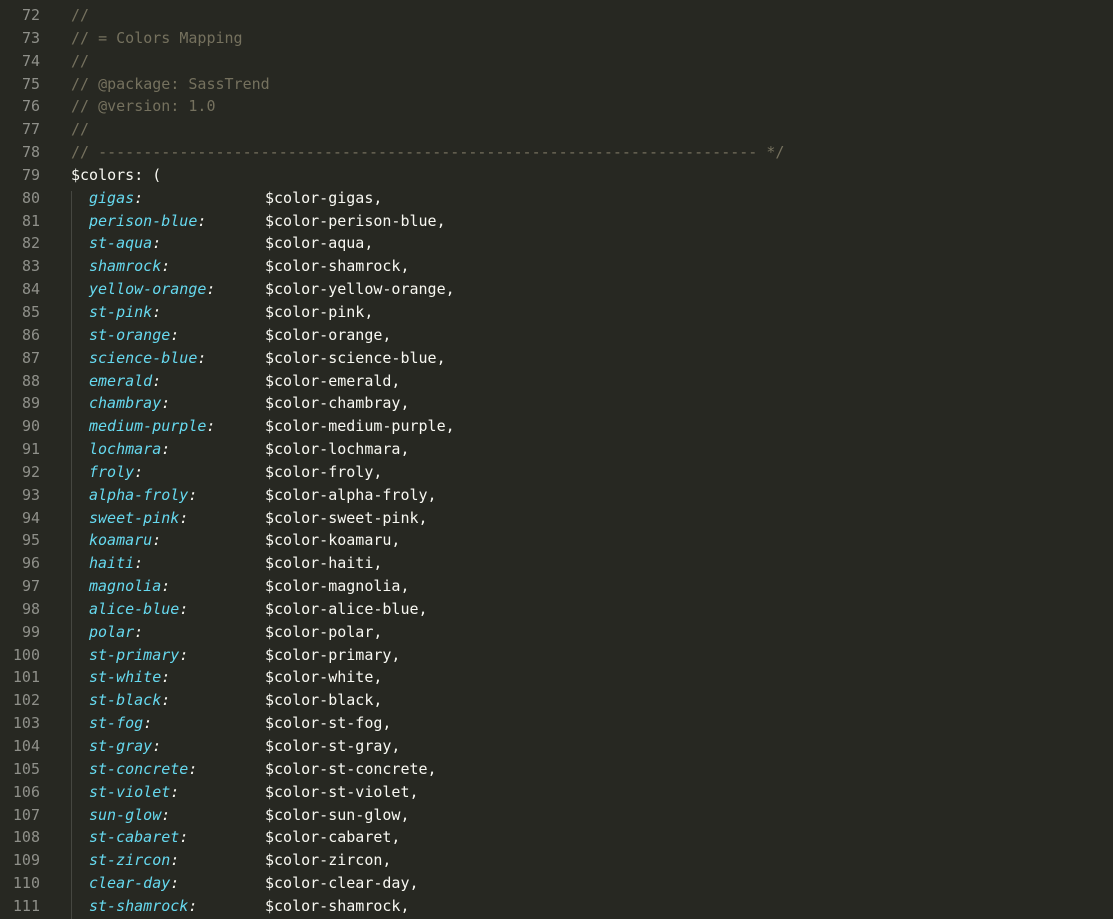 The height and width of the screenshot is (919, 1113). What do you see at coordinates (112, 563) in the screenshot?
I see `map-key-text: haiti` at bounding box center [112, 563].